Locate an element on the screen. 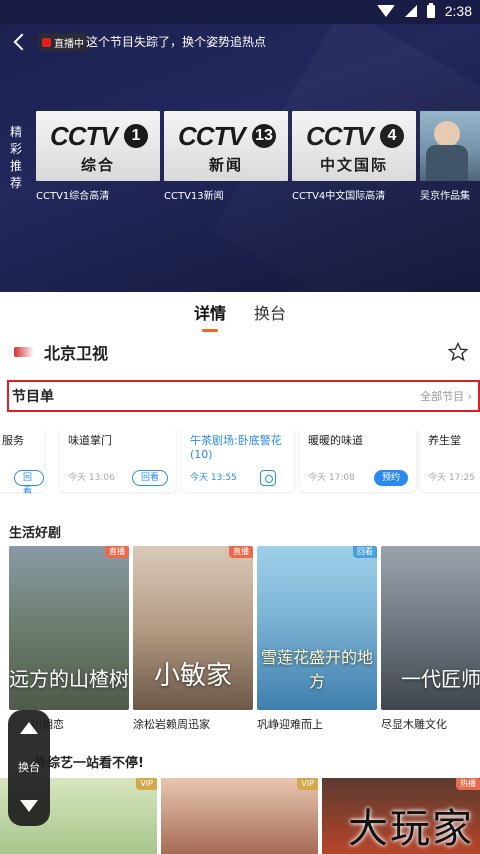  program-card: 服务 回看 is located at coordinates (22, 460).